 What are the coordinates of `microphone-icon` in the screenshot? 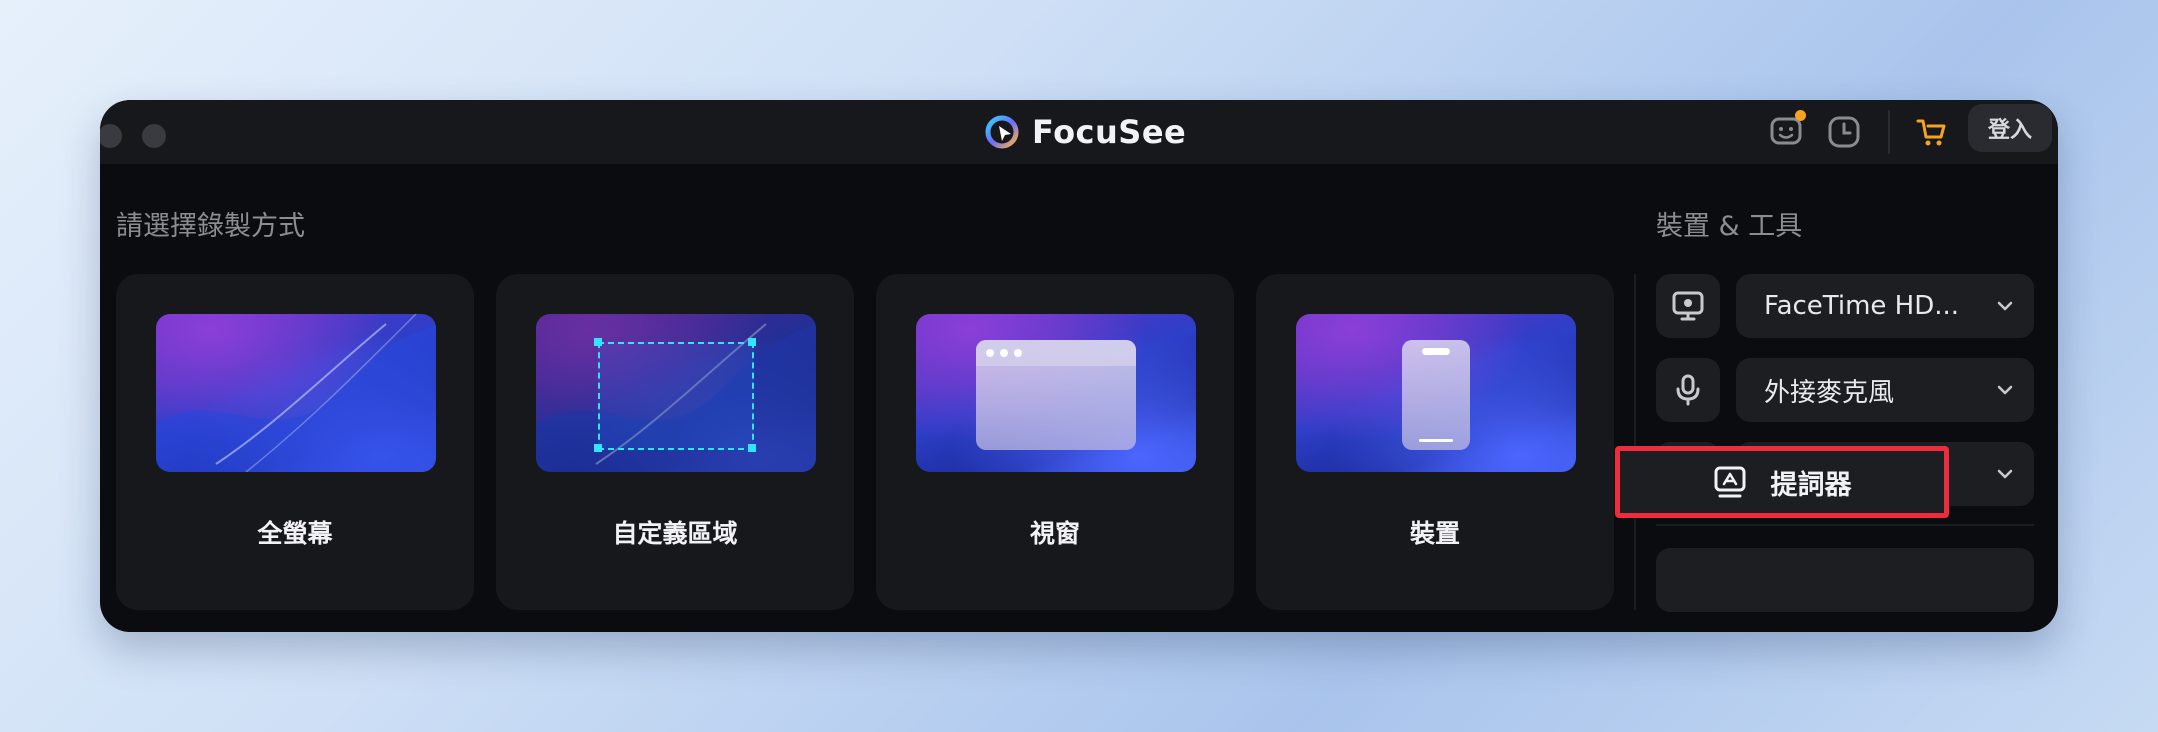 It's located at (1688, 390).